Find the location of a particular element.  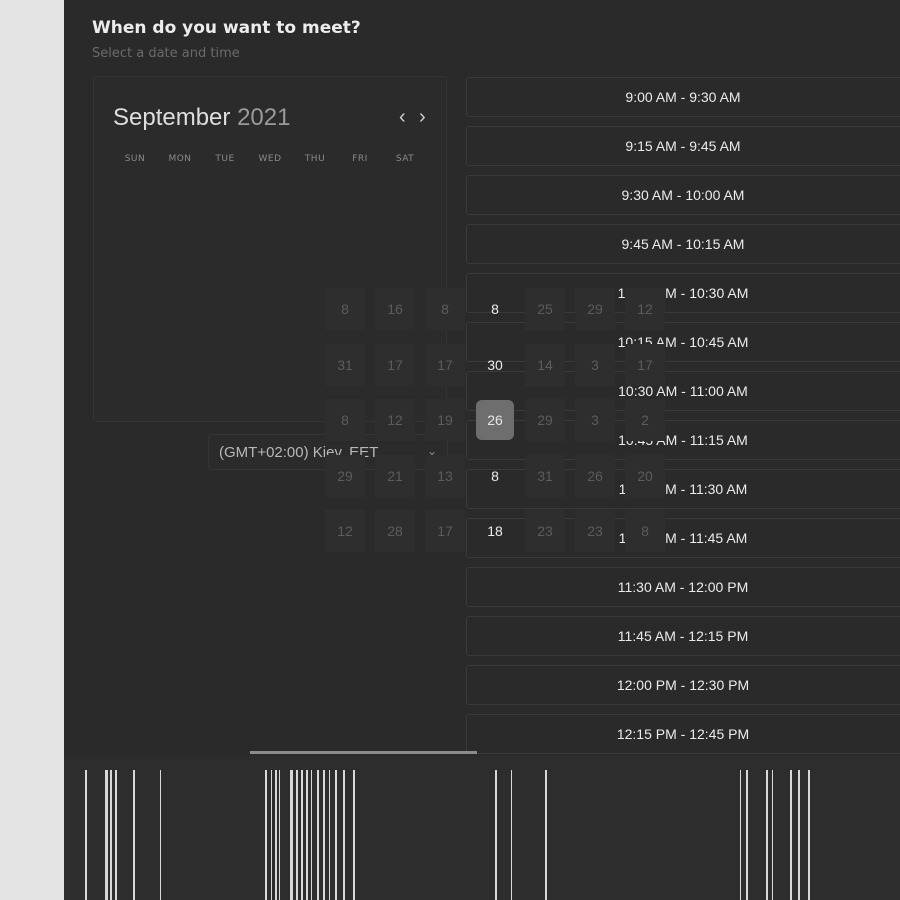

calendar-day: 13 is located at coordinates (445, 475).